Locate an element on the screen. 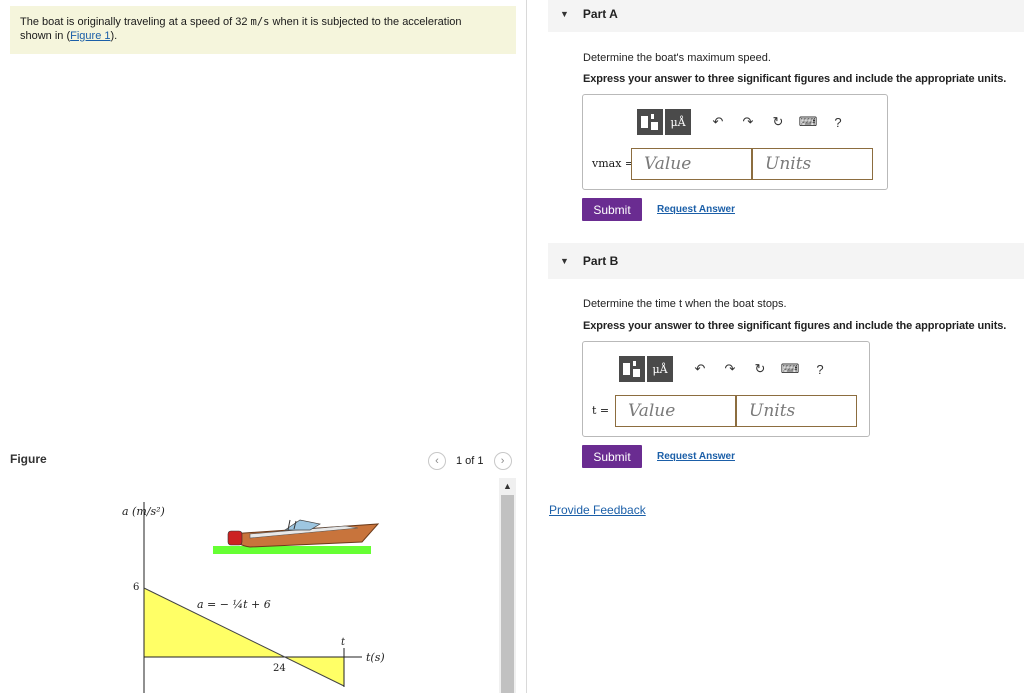  problem-text-line2: shown in ( is located at coordinates (45, 36).